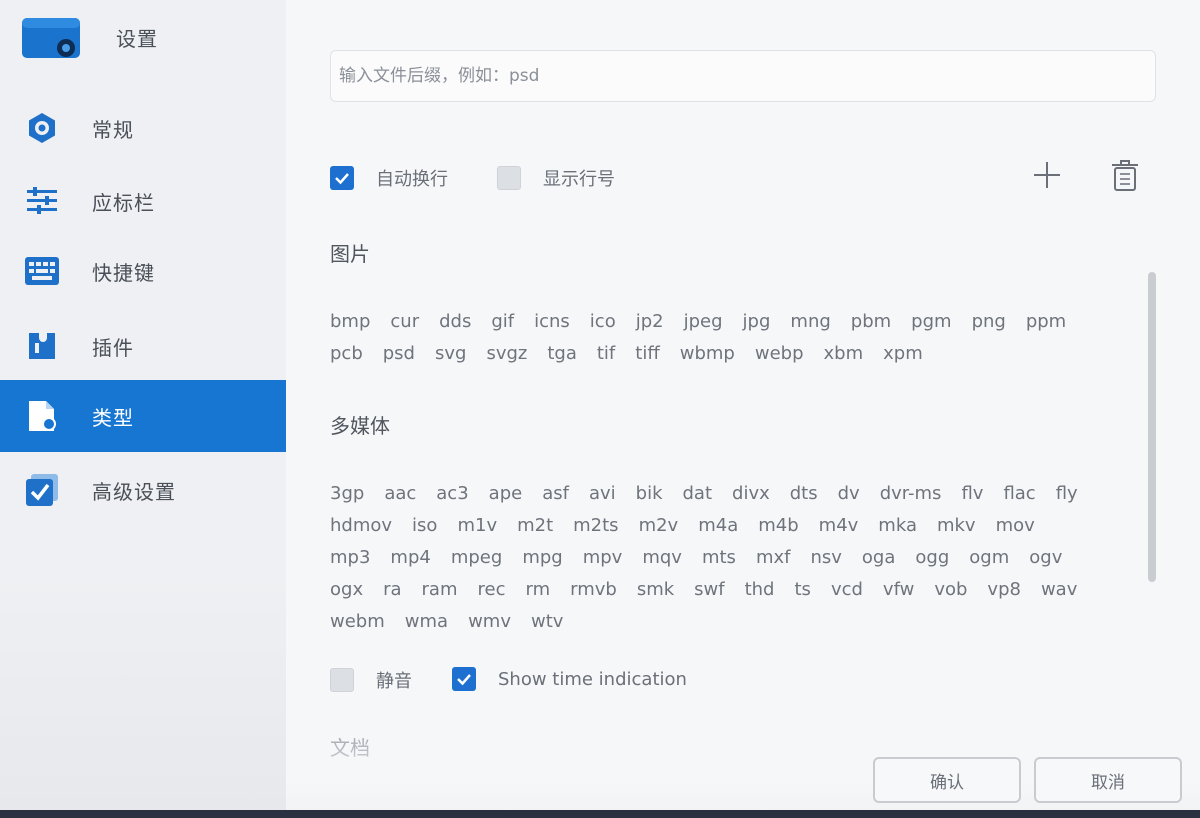  What do you see at coordinates (932, 557) in the screenshot?
I see `extension-item: ogg` at bounding box center [932, 557].